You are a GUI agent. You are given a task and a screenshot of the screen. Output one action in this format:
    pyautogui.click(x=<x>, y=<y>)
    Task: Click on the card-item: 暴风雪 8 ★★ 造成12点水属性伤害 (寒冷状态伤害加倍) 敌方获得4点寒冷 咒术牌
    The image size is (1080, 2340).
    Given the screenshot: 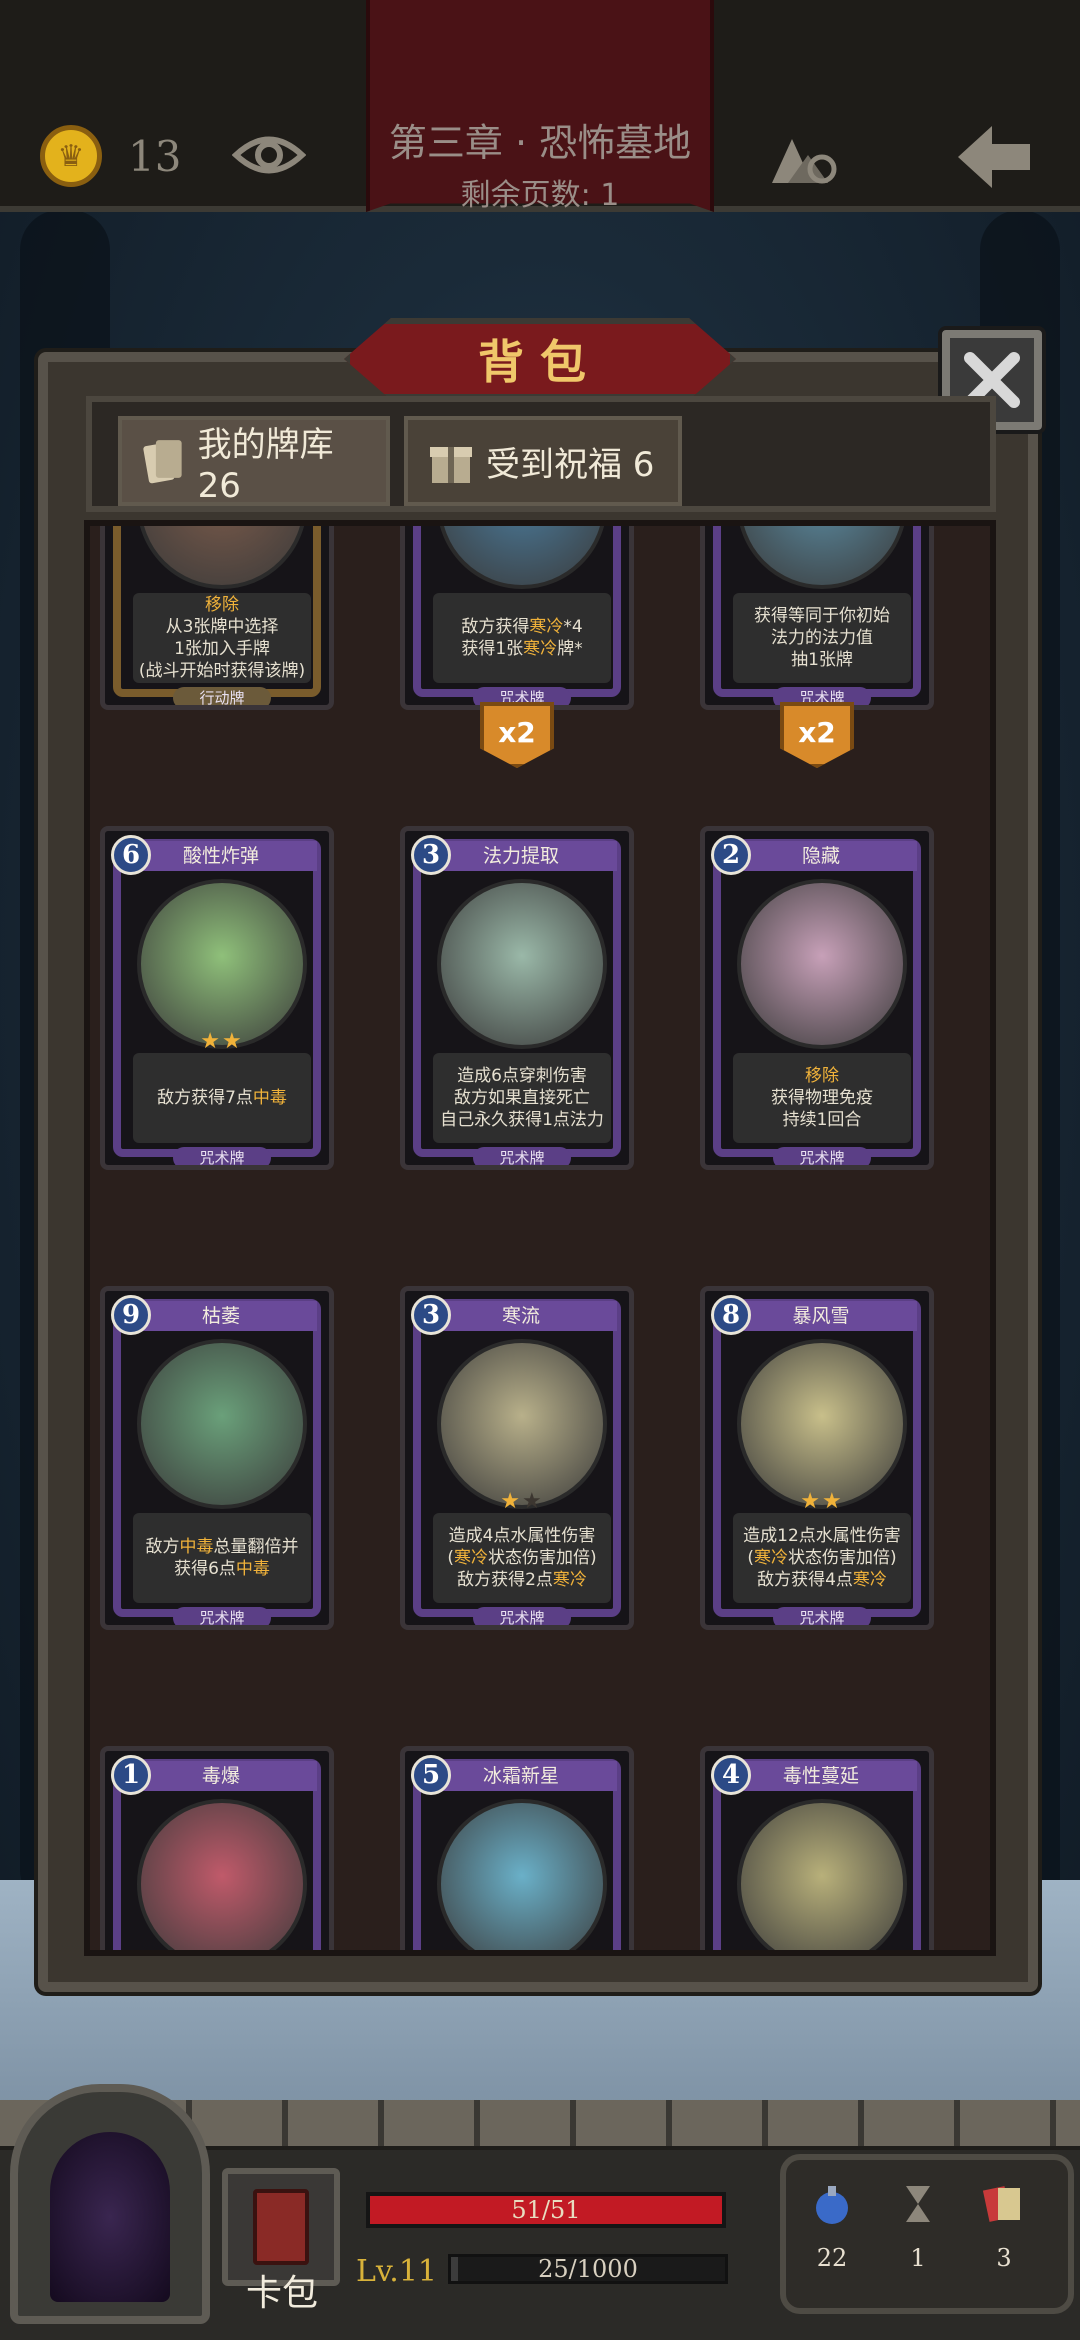 What is the action you would take?
    pyautogui.click(x=817, y=1458)
    